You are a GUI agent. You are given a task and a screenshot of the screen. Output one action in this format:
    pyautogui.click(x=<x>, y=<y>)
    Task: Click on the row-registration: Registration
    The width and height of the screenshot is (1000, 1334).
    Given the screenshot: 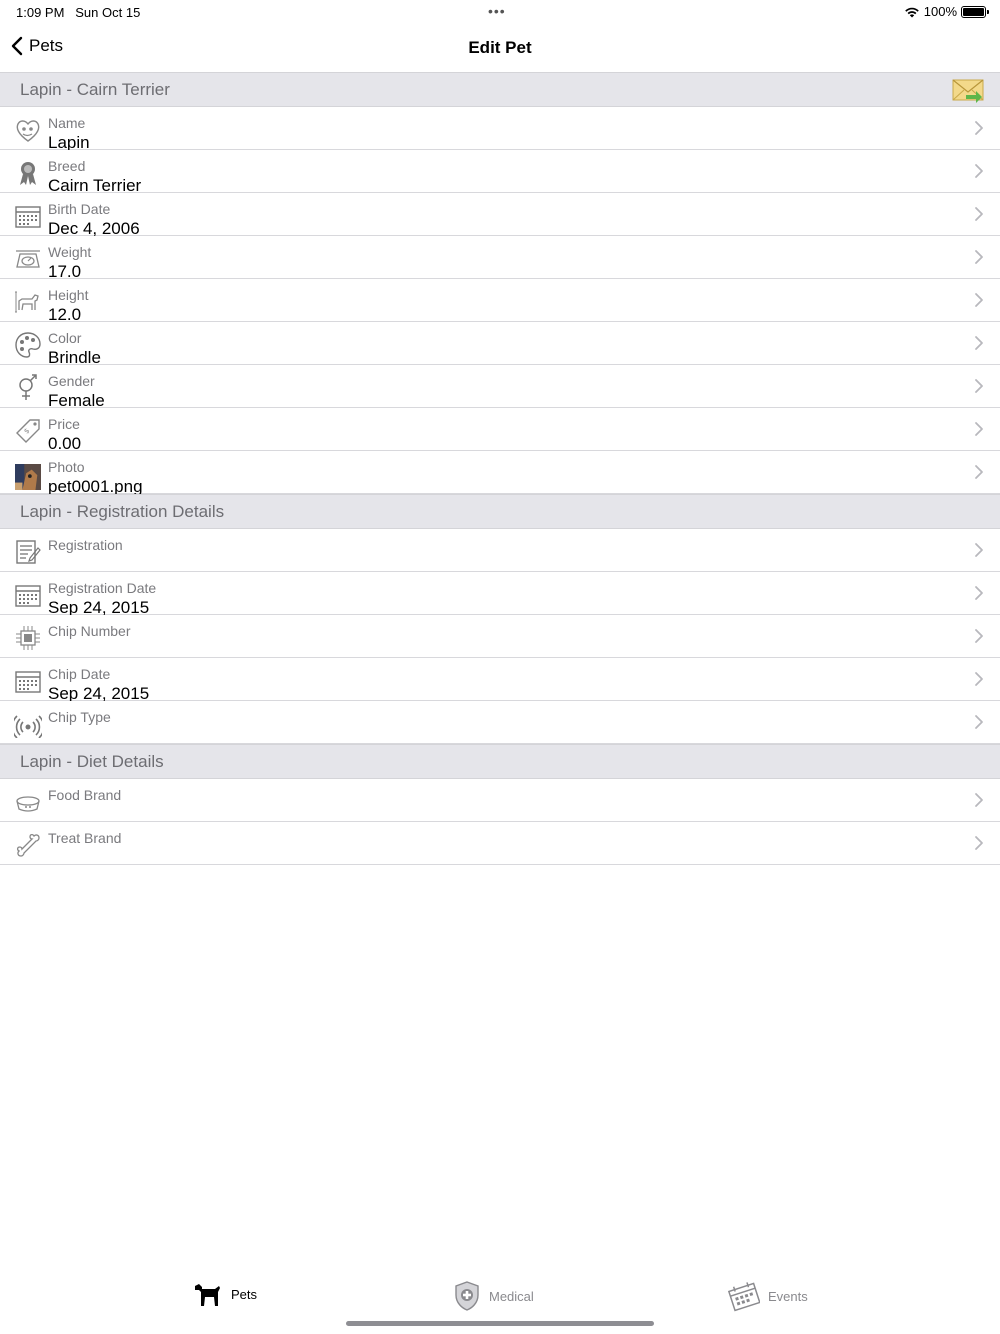 What is the action you would take?
    pyautogui.click(x=500, y=550)
    